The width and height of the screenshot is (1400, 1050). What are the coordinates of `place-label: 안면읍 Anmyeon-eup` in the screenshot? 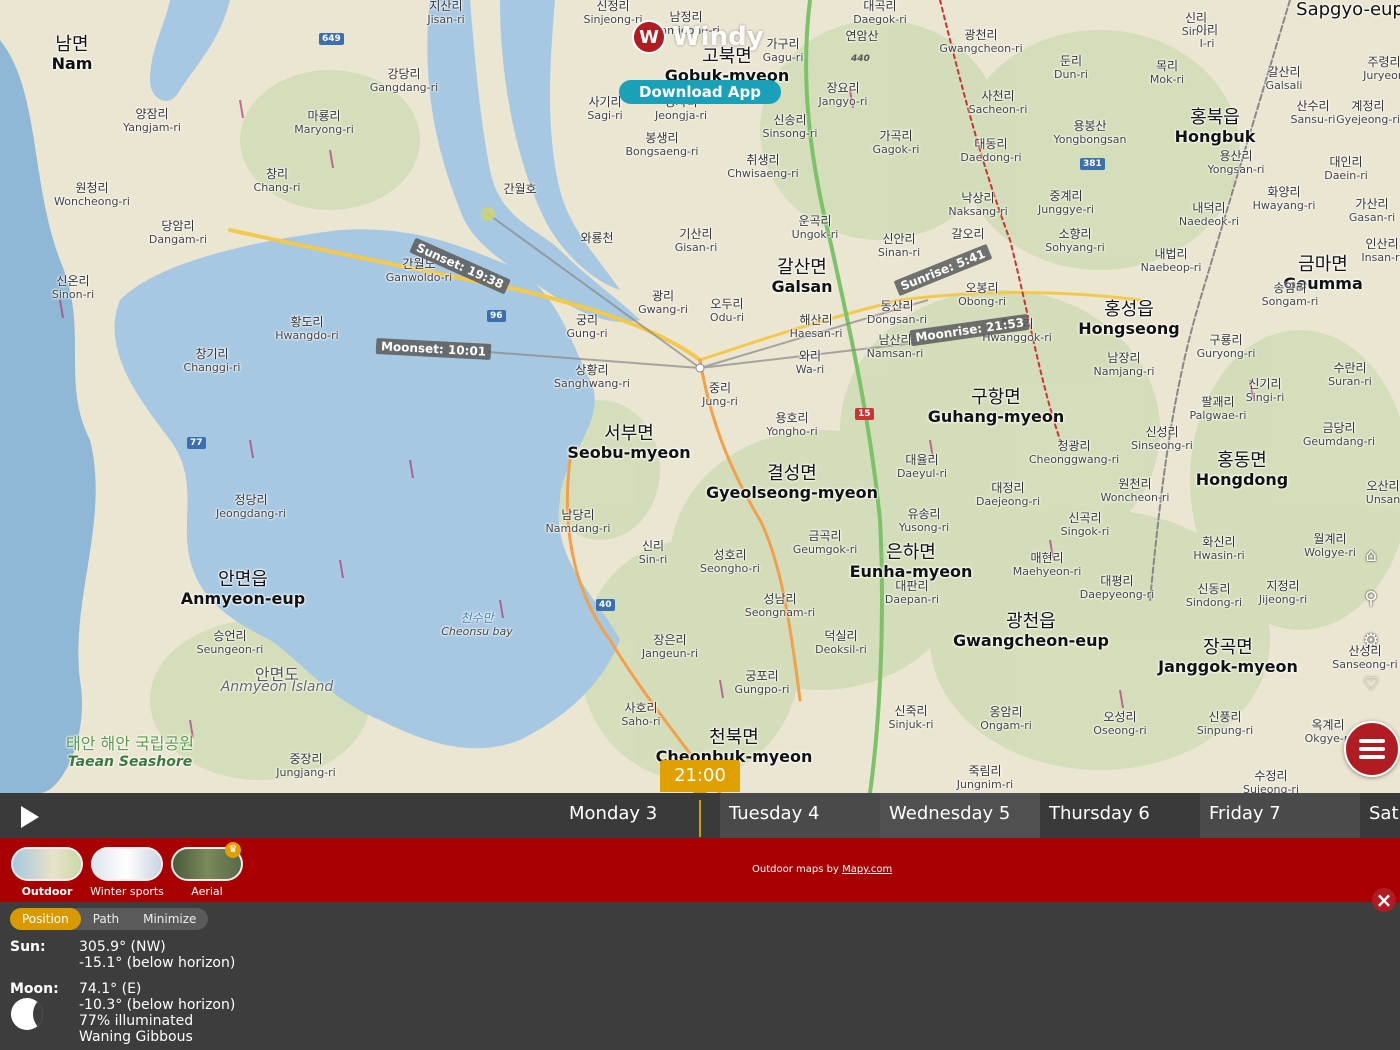 It's located at (243, 589).